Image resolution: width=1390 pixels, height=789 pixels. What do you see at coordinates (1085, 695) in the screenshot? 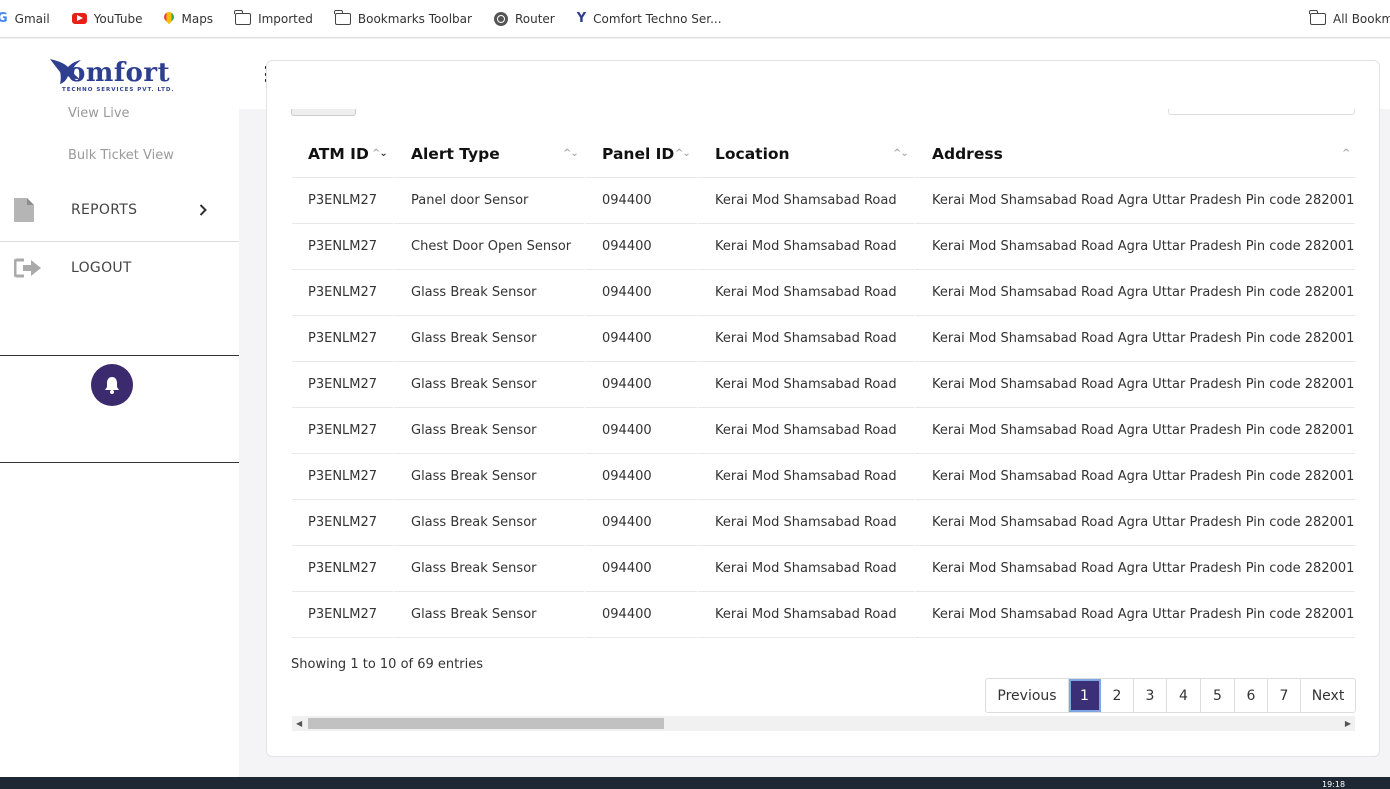
I see `page-button-1: 1` at bounding box center [1085, 695].